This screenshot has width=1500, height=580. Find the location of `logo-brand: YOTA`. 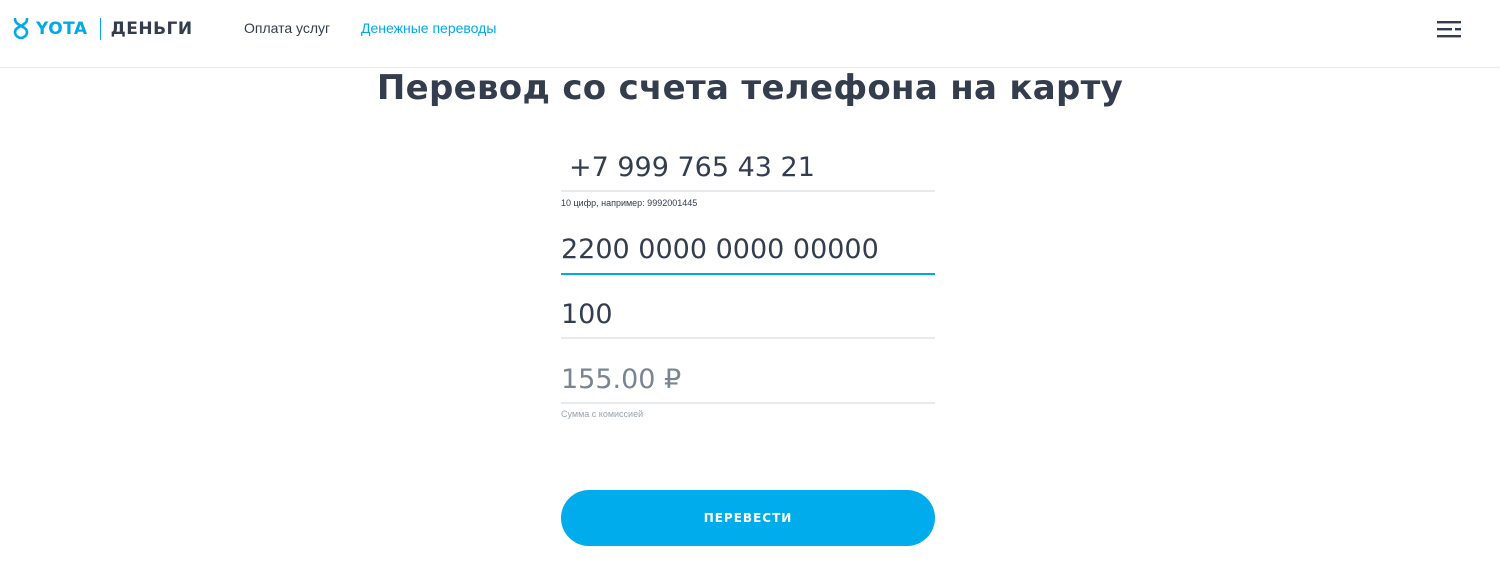

logo-brand: YOTA is located at coordinates (62, 29).